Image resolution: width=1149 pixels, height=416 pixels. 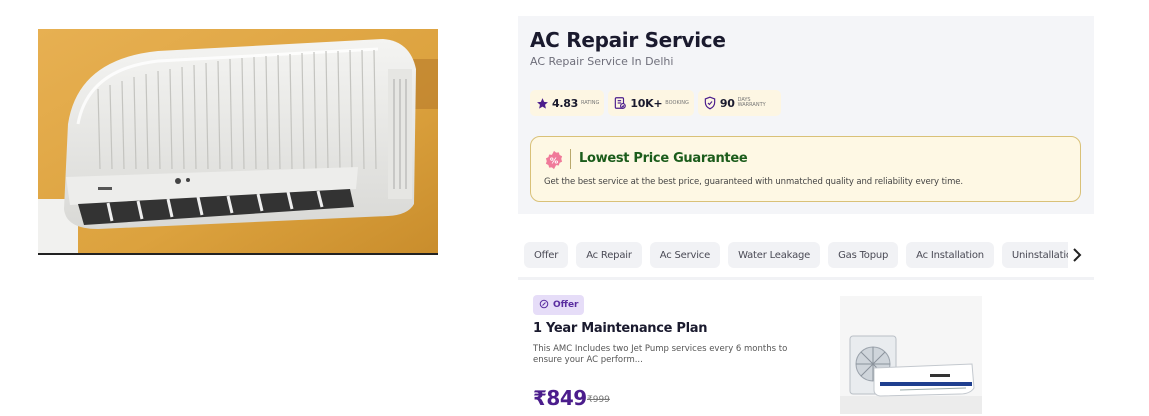 I want to click on offer-badge: Offer, so click(x=559, y=305).